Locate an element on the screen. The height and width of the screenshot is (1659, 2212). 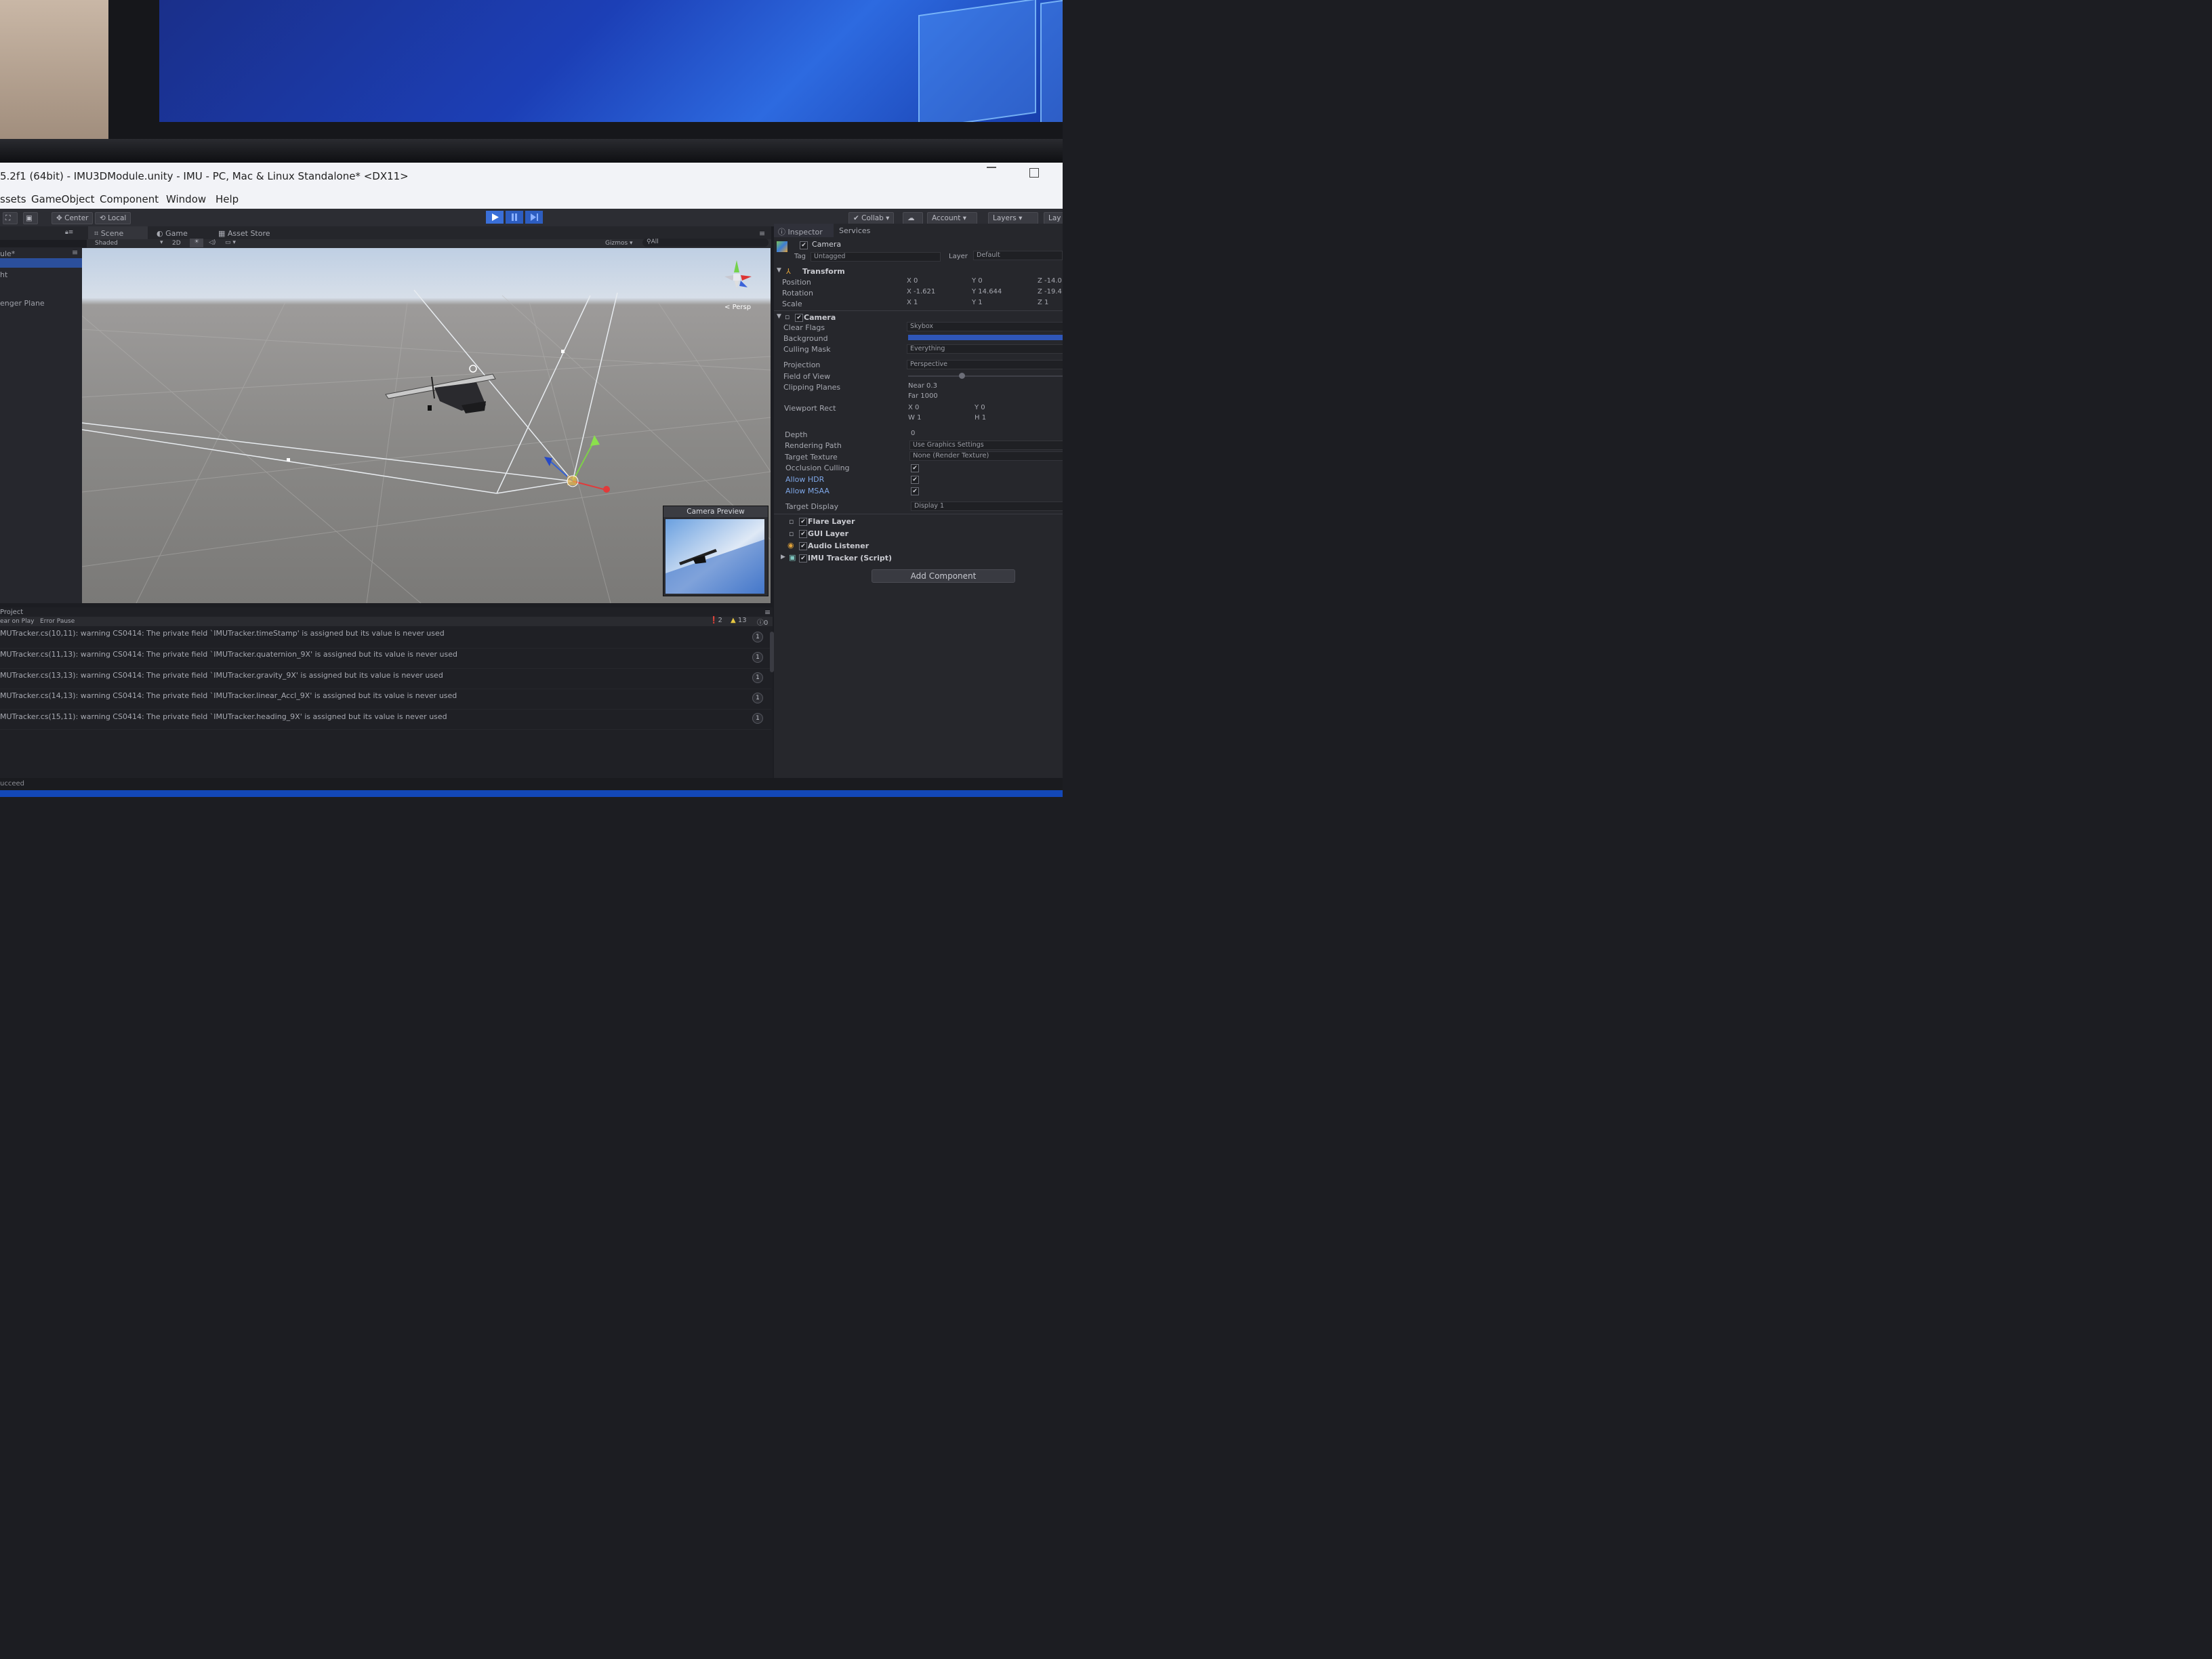
rendering-path-dropdown: Use Graphics Settings is located at coordinates (986, 445).